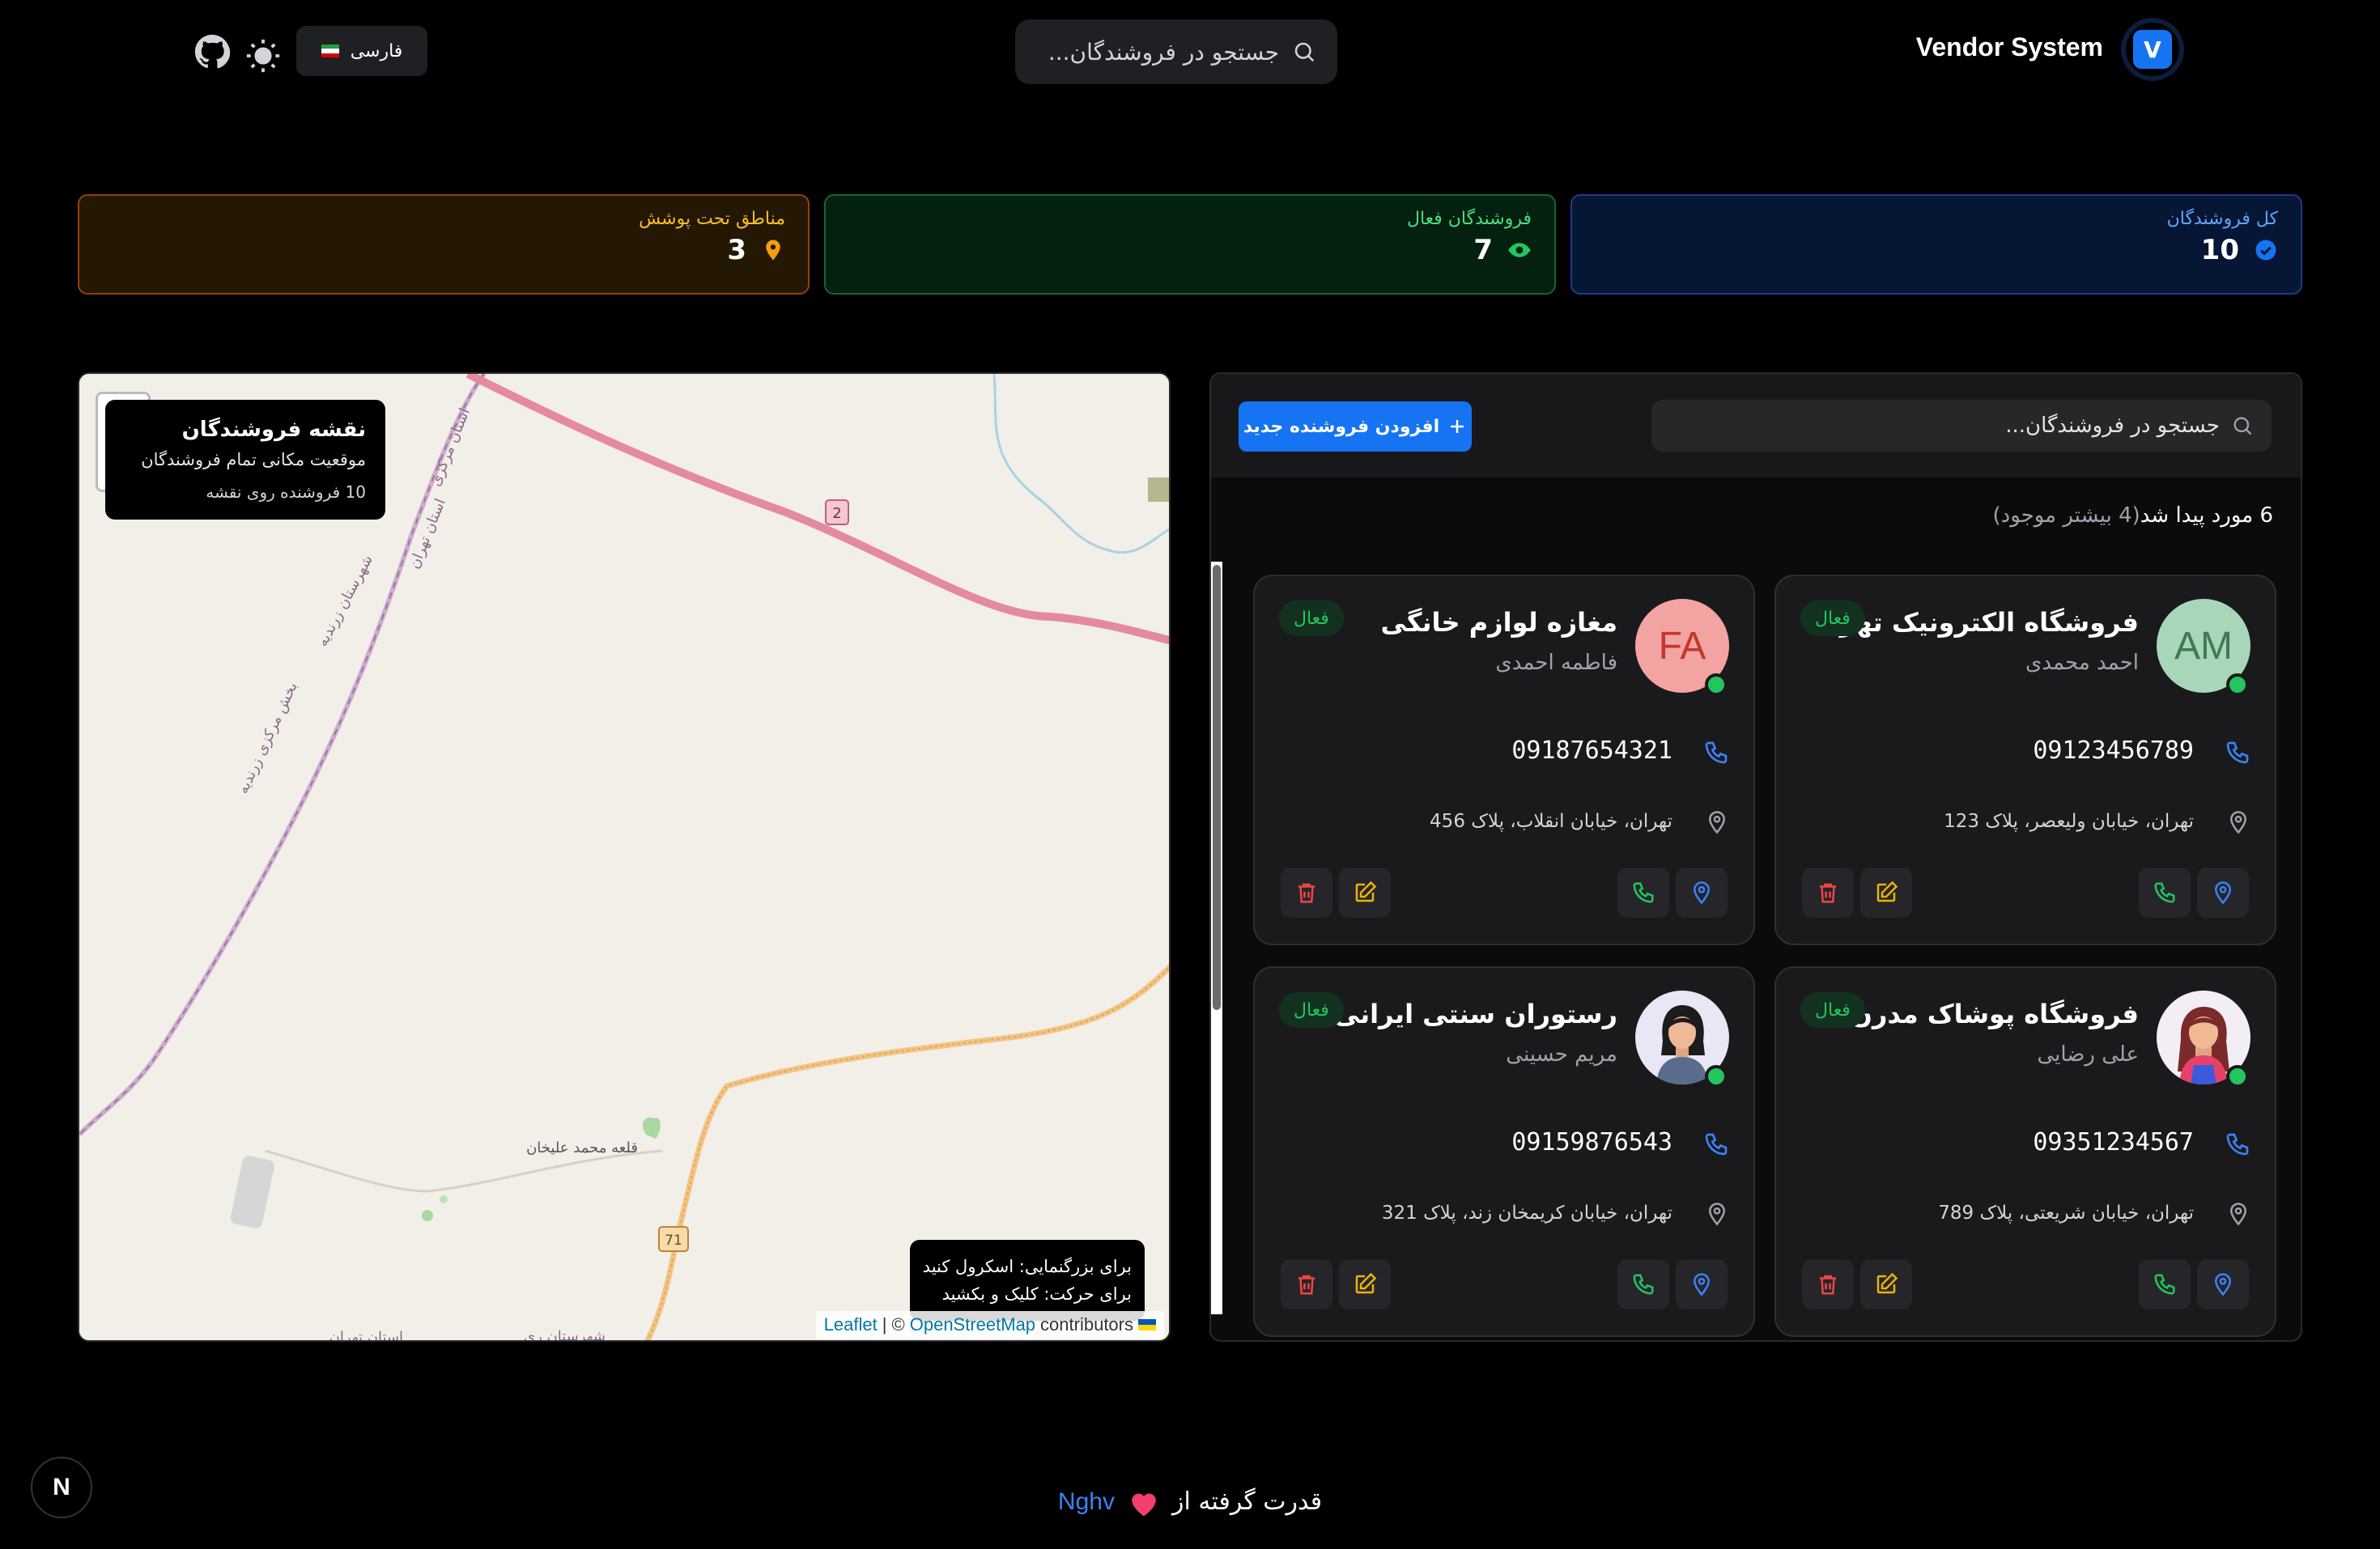  I want to click on hint-zoom: برای بزرگنمایی: اسکرول کنید, so click(1027, 1266).